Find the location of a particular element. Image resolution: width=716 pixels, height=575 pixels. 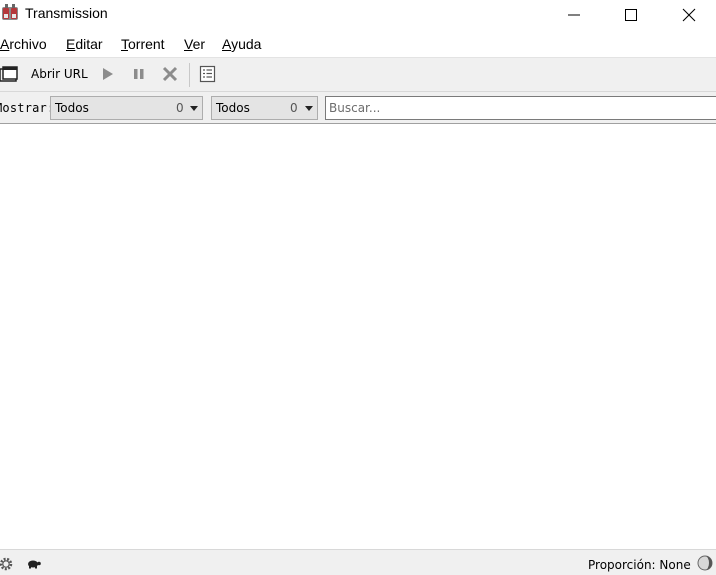

menu-ver-rest: er is located at coordinates (199, 44).